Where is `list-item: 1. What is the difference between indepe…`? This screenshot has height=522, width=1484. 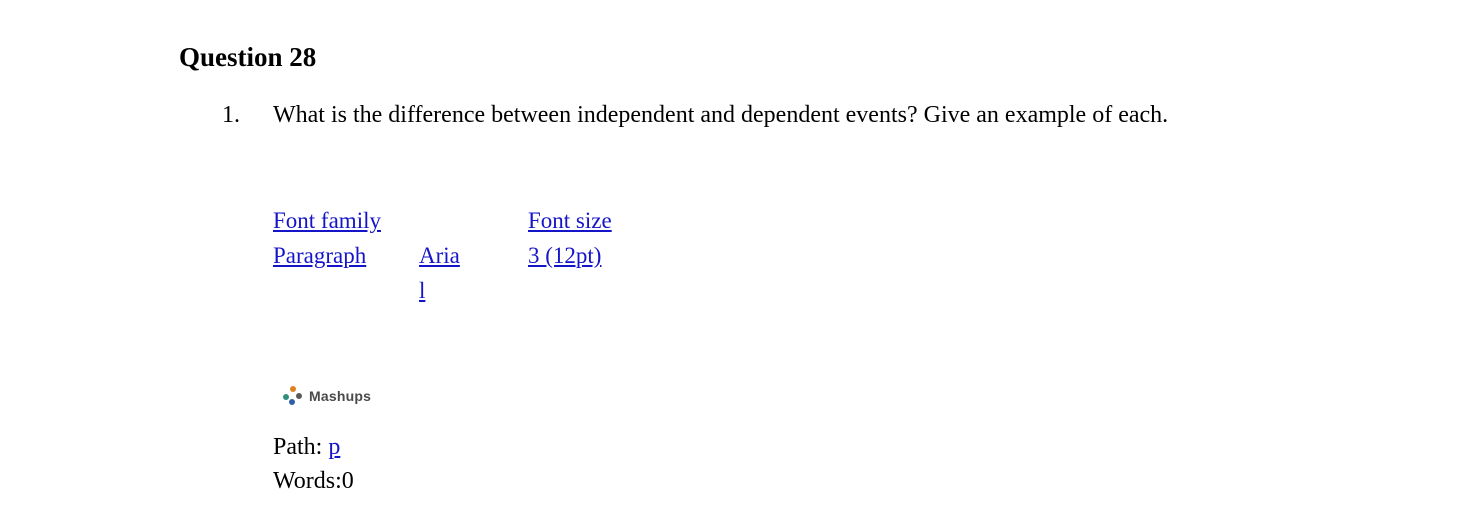
list-item: 1. What is the difference between indepe… is located at coordinates (787, 115).